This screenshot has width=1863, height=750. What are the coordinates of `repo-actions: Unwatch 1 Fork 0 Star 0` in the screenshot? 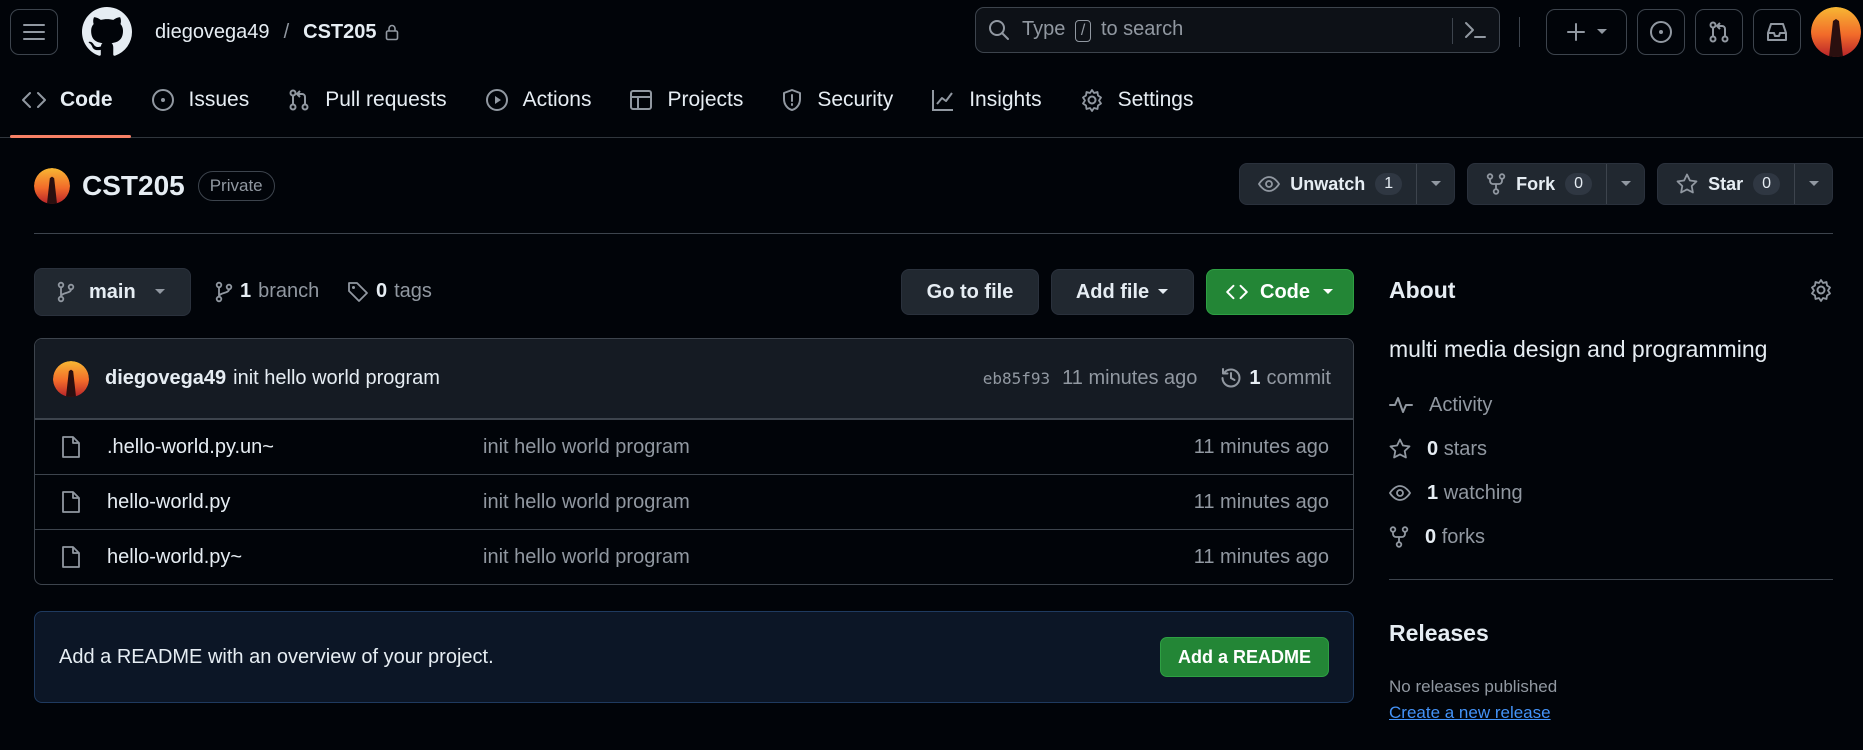 It's located at (1536, 184).